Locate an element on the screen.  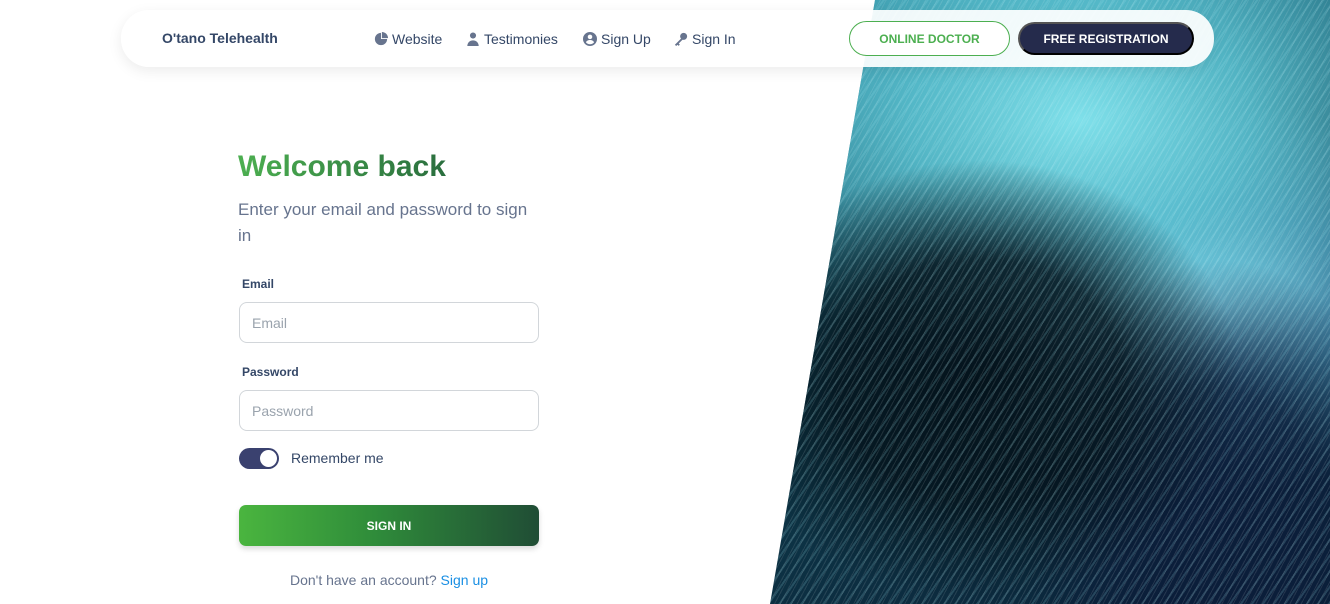
key-icon is located at coordinates (681, 39).